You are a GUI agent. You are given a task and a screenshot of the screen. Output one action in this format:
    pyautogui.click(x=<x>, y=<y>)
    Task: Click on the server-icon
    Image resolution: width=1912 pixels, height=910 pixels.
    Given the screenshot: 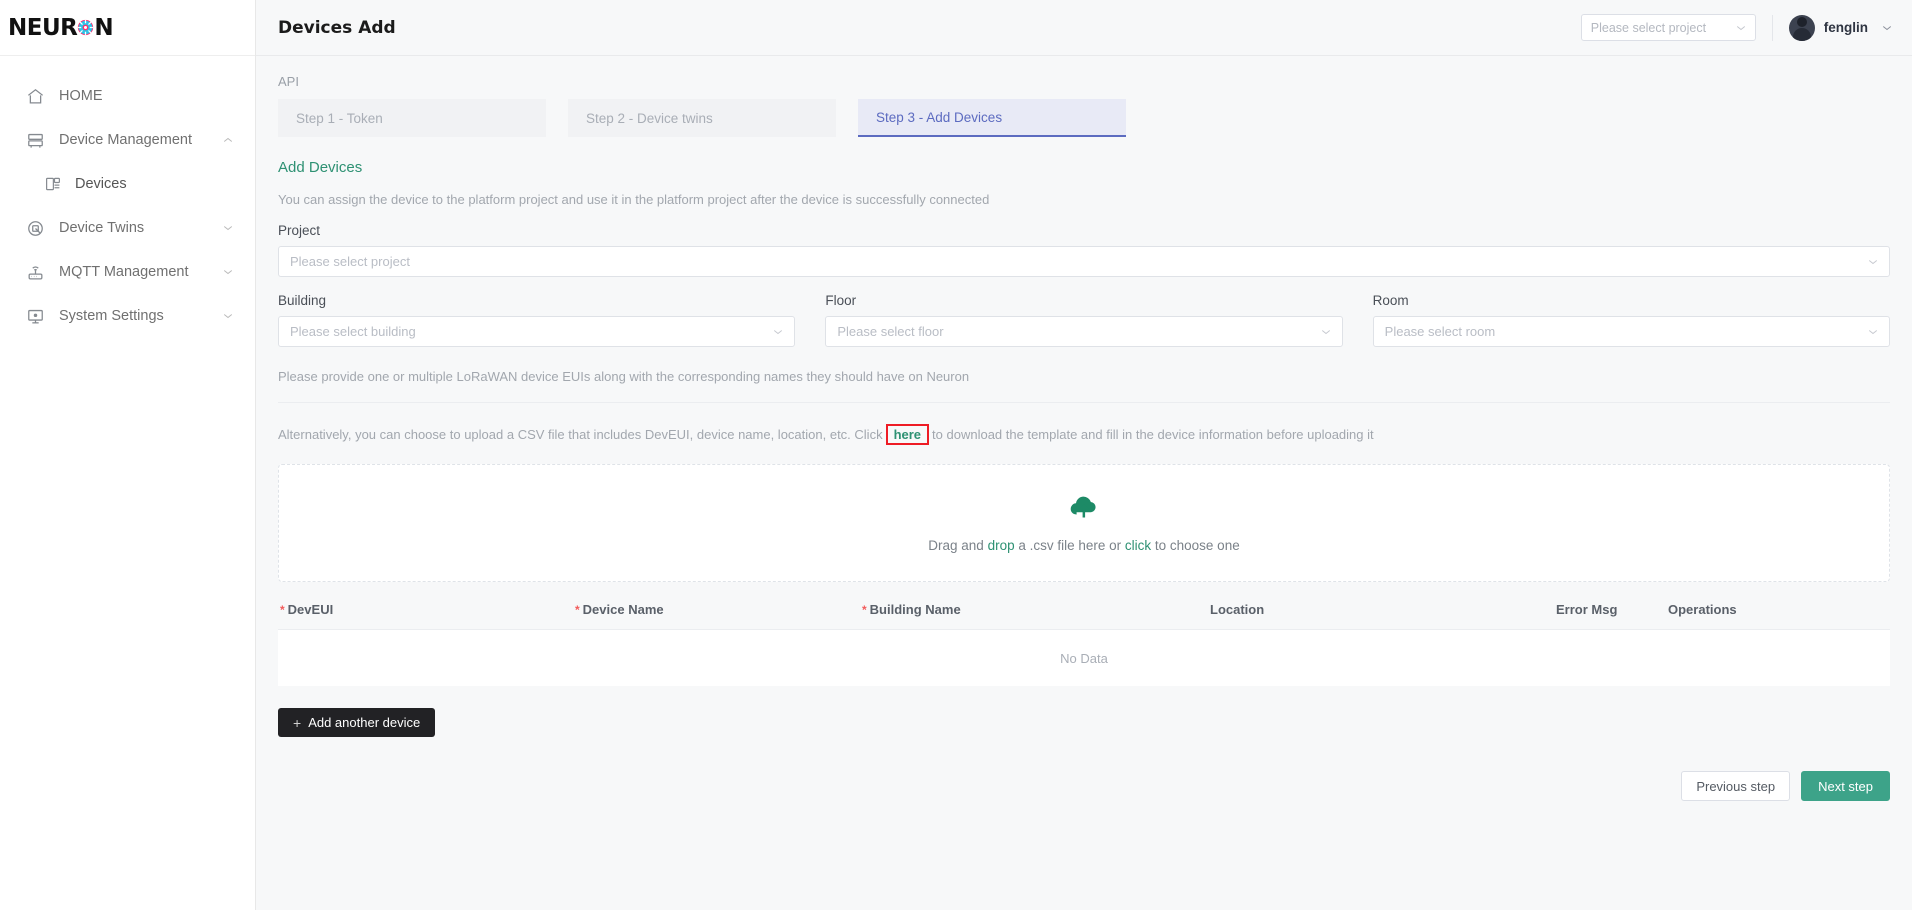 What is the action you would take?
    pyautogui.click(x=35, y=140)
    